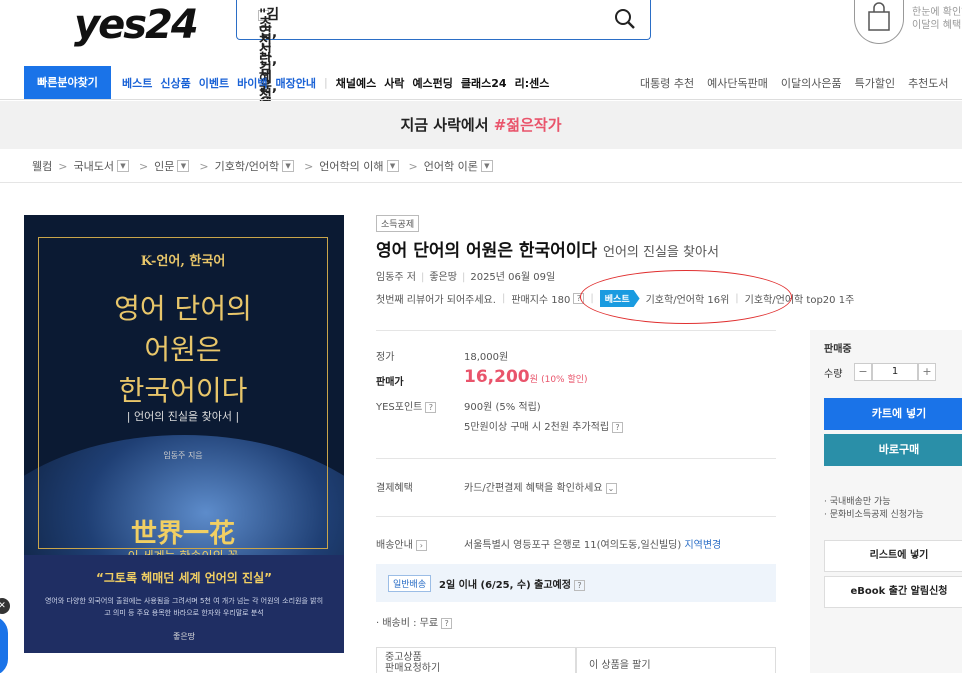 The height and width of the screenshot is (673, 962). What do you see at coordinates (42, 166) in the screenshot?
I see `breadcrumb-item: 웰컴` at bounding box center [42, 166].